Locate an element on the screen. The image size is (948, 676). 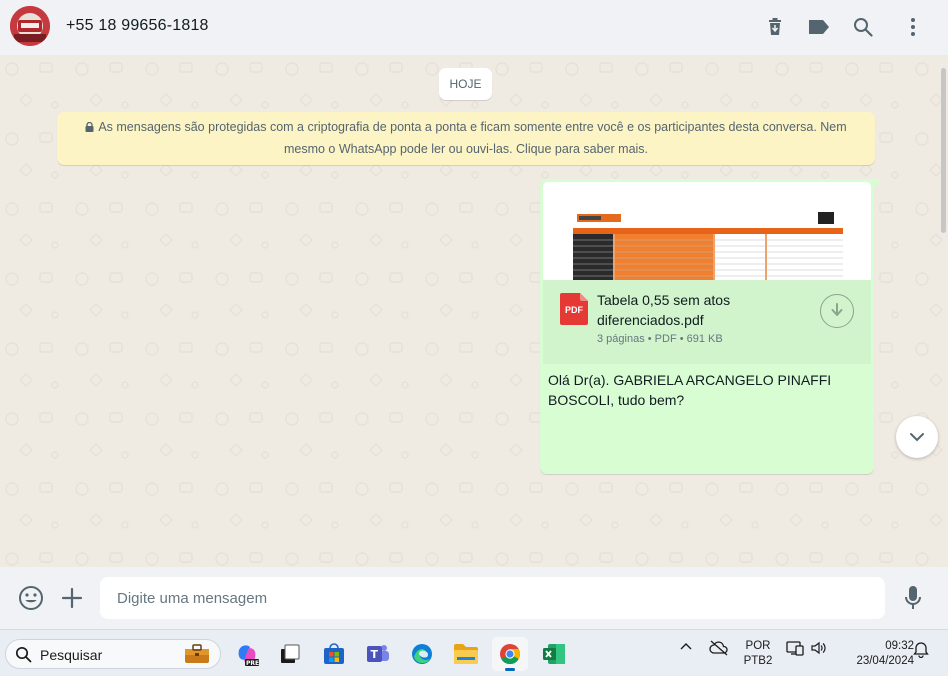
svg-text: T is located at coordinates (375, 654).